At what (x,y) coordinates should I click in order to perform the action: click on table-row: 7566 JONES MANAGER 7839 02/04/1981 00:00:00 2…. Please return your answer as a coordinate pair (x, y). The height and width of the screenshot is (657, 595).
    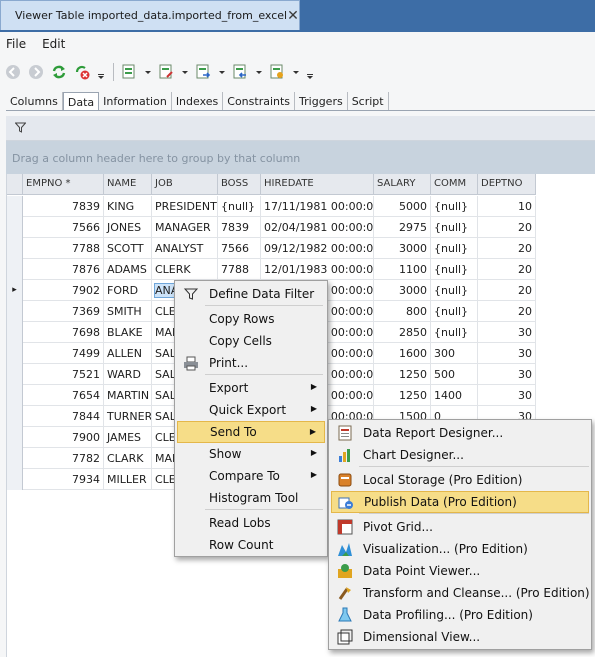
    Looking at the image, I should click on (271, 227).